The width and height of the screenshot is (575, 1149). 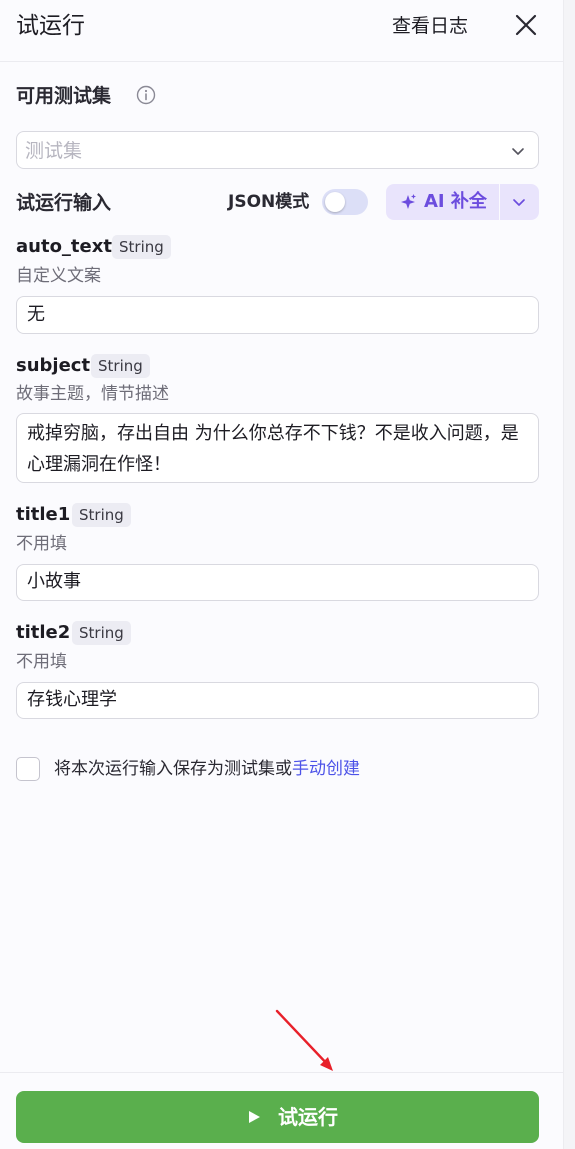 What do you see at coordinates (304, 1040) in the screenshot?
I see `annotation-arrow-icon` at bounding box center [304, 1040].